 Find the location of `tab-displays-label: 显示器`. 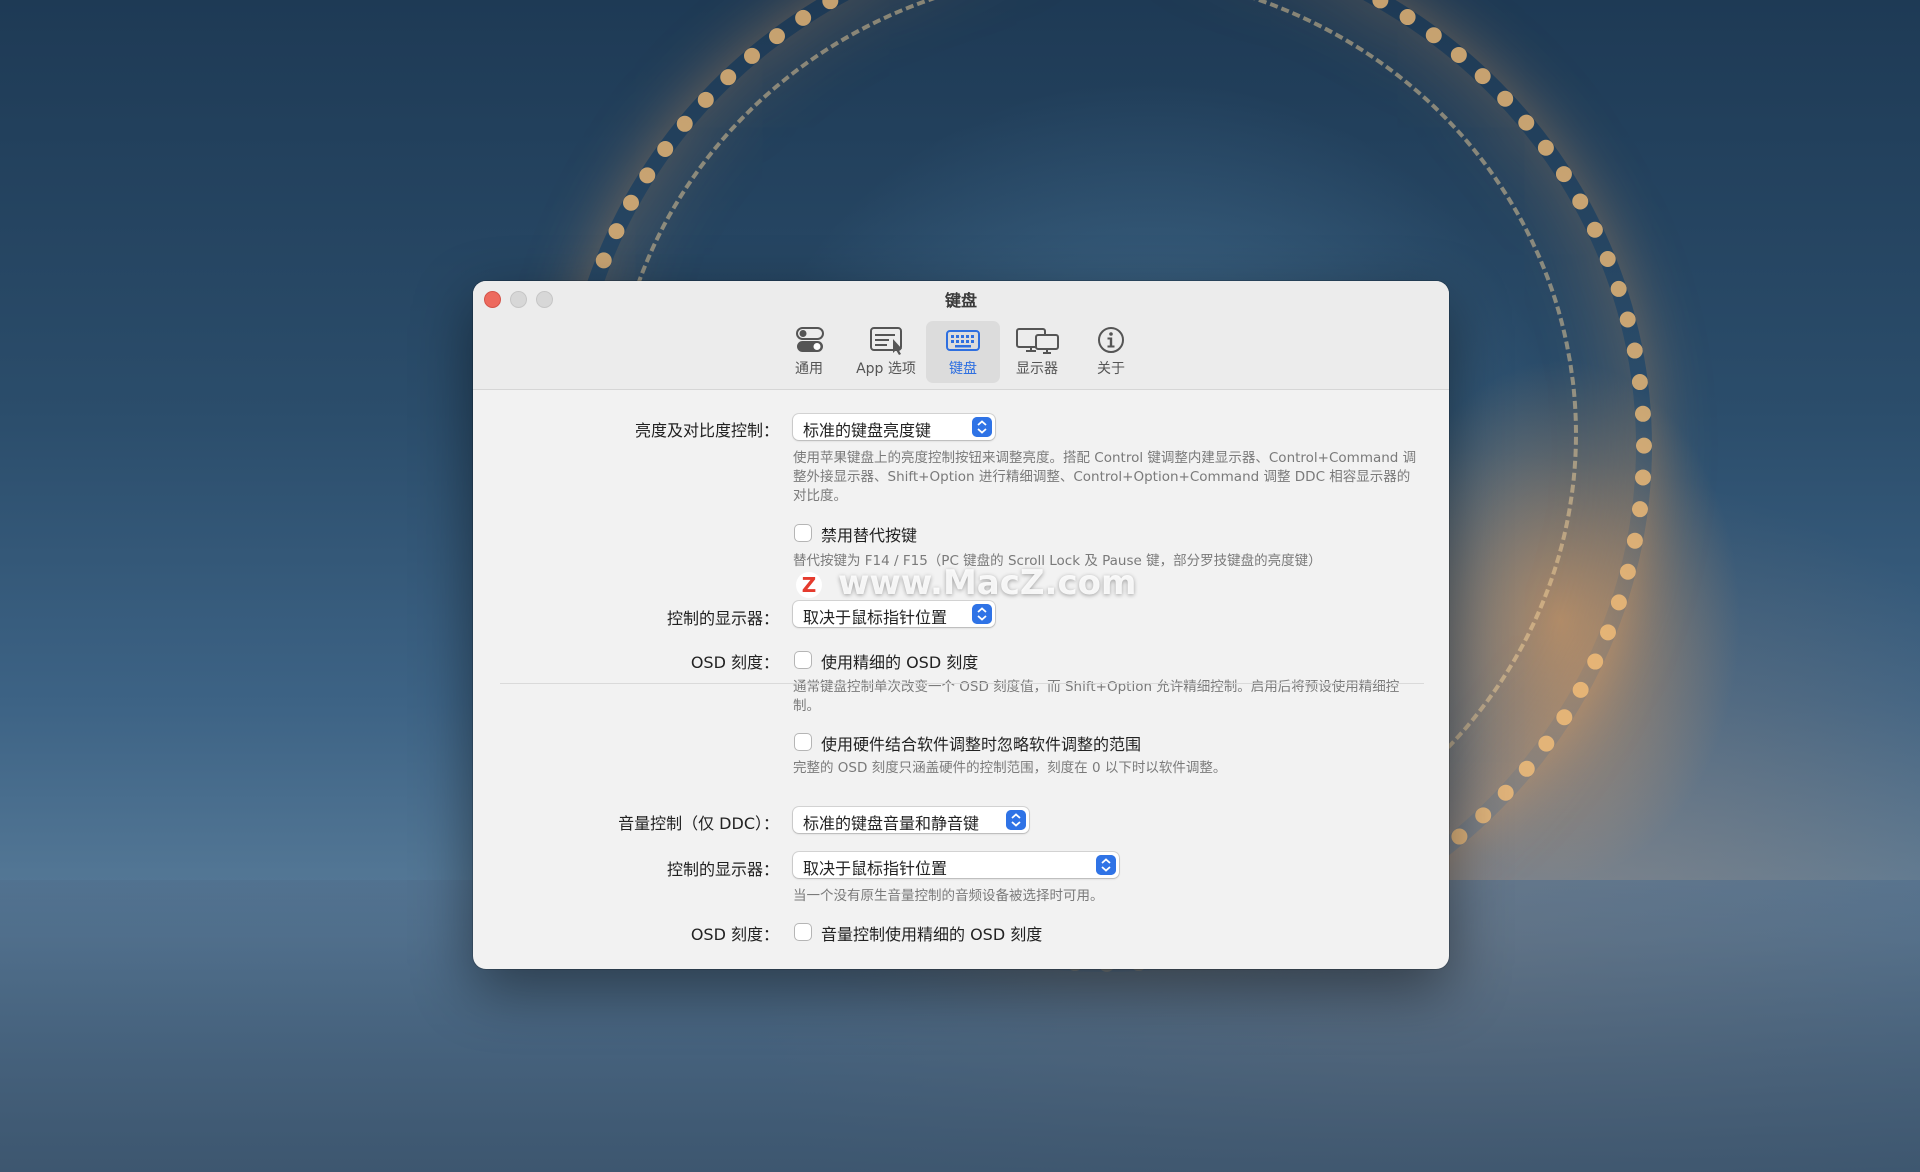

tab-displays-label: 显示器 is located at coordinates (1037, 369).